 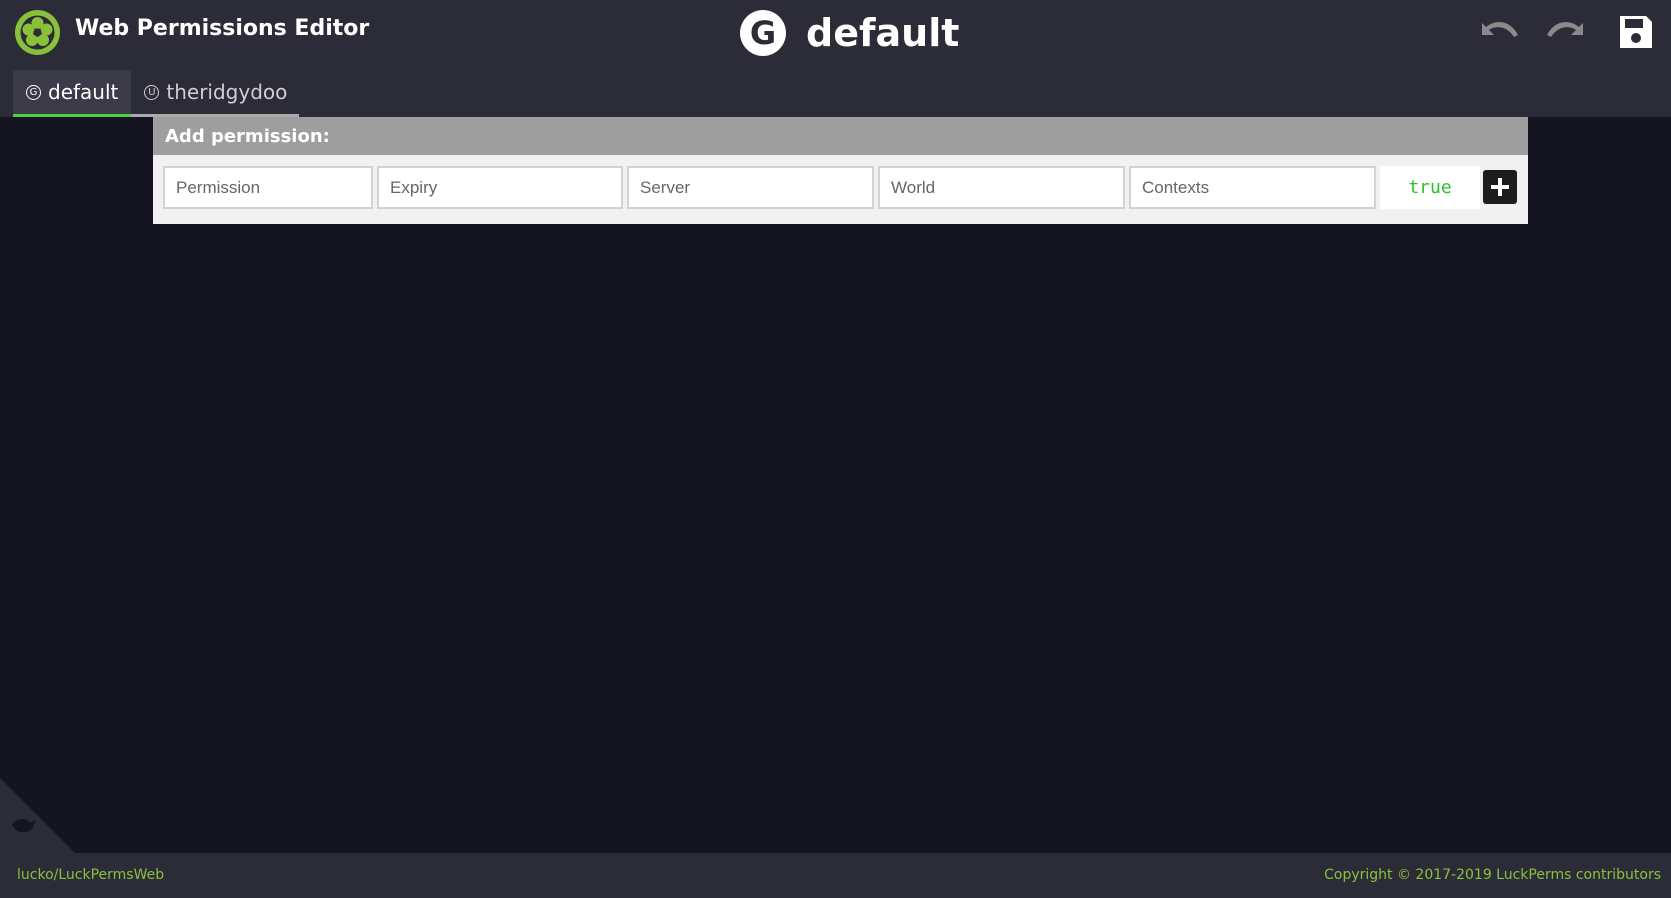 I want to click on redo-button, so click(x=1567, y=32).